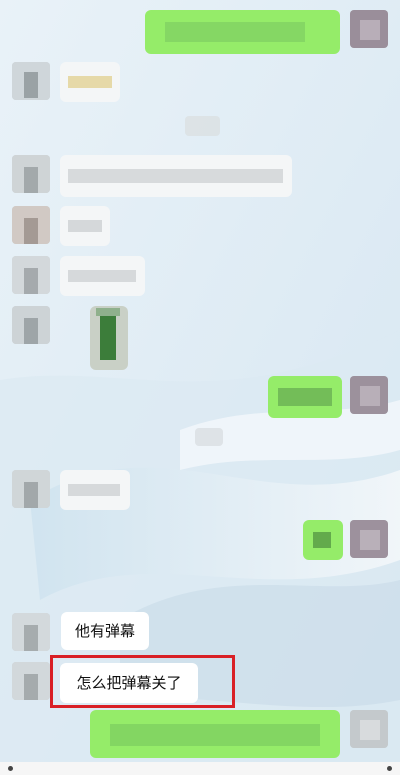  Describe the element at coordinates (10, 768) in the screenshot. I see `voice-icon` at that location.